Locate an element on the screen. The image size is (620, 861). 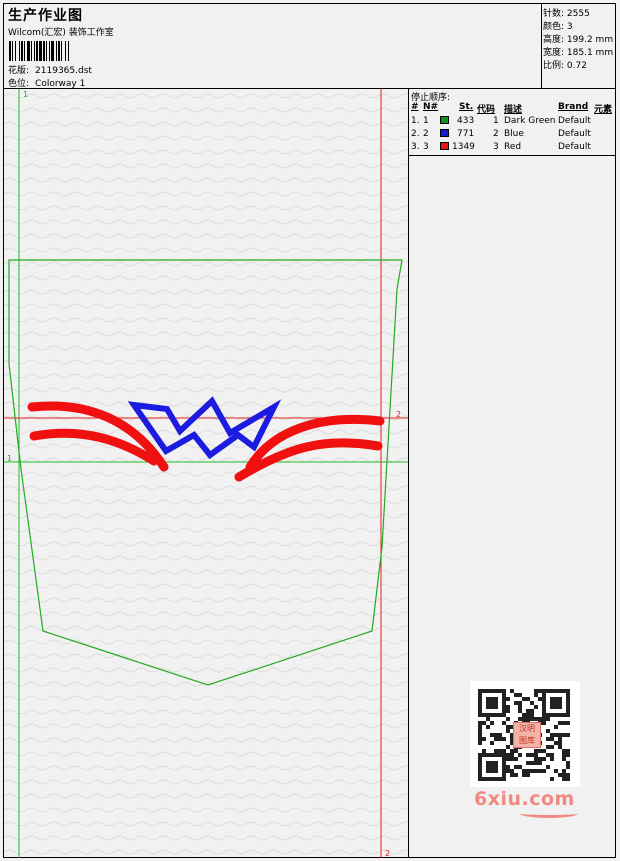
stat-height: 高度: 199.2 mm is located at coordinates (578, 40).